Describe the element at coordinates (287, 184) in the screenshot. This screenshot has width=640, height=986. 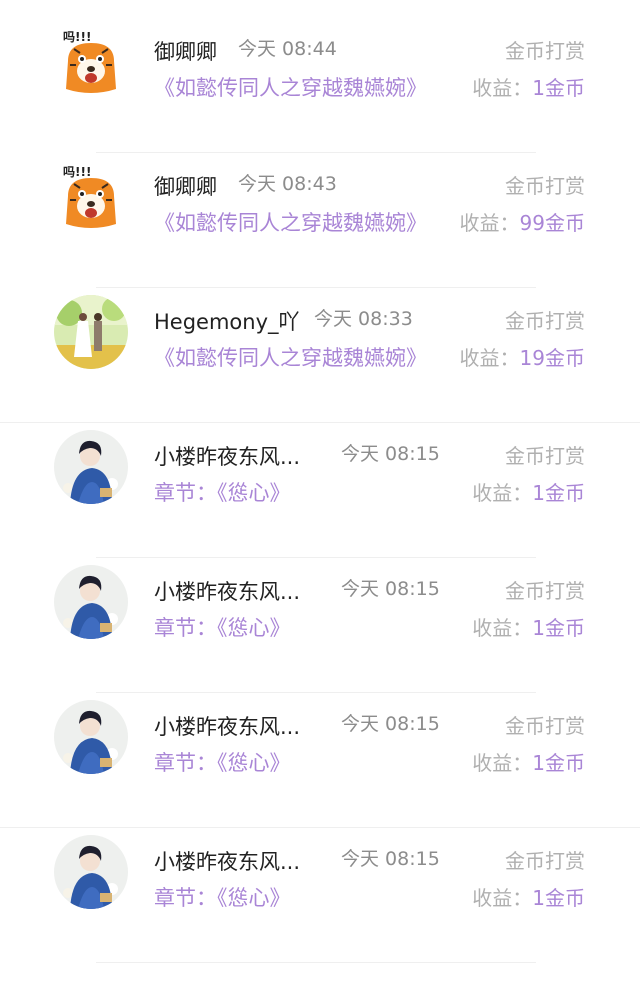
I see `timestamp: 今天 08:43` at that location.